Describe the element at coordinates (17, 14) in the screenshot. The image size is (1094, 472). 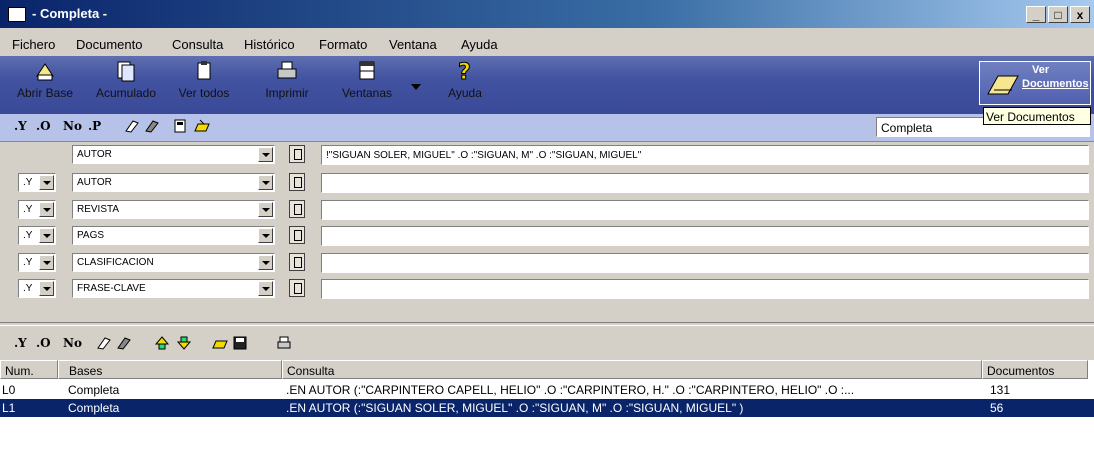
I see `app-icon` at that location.